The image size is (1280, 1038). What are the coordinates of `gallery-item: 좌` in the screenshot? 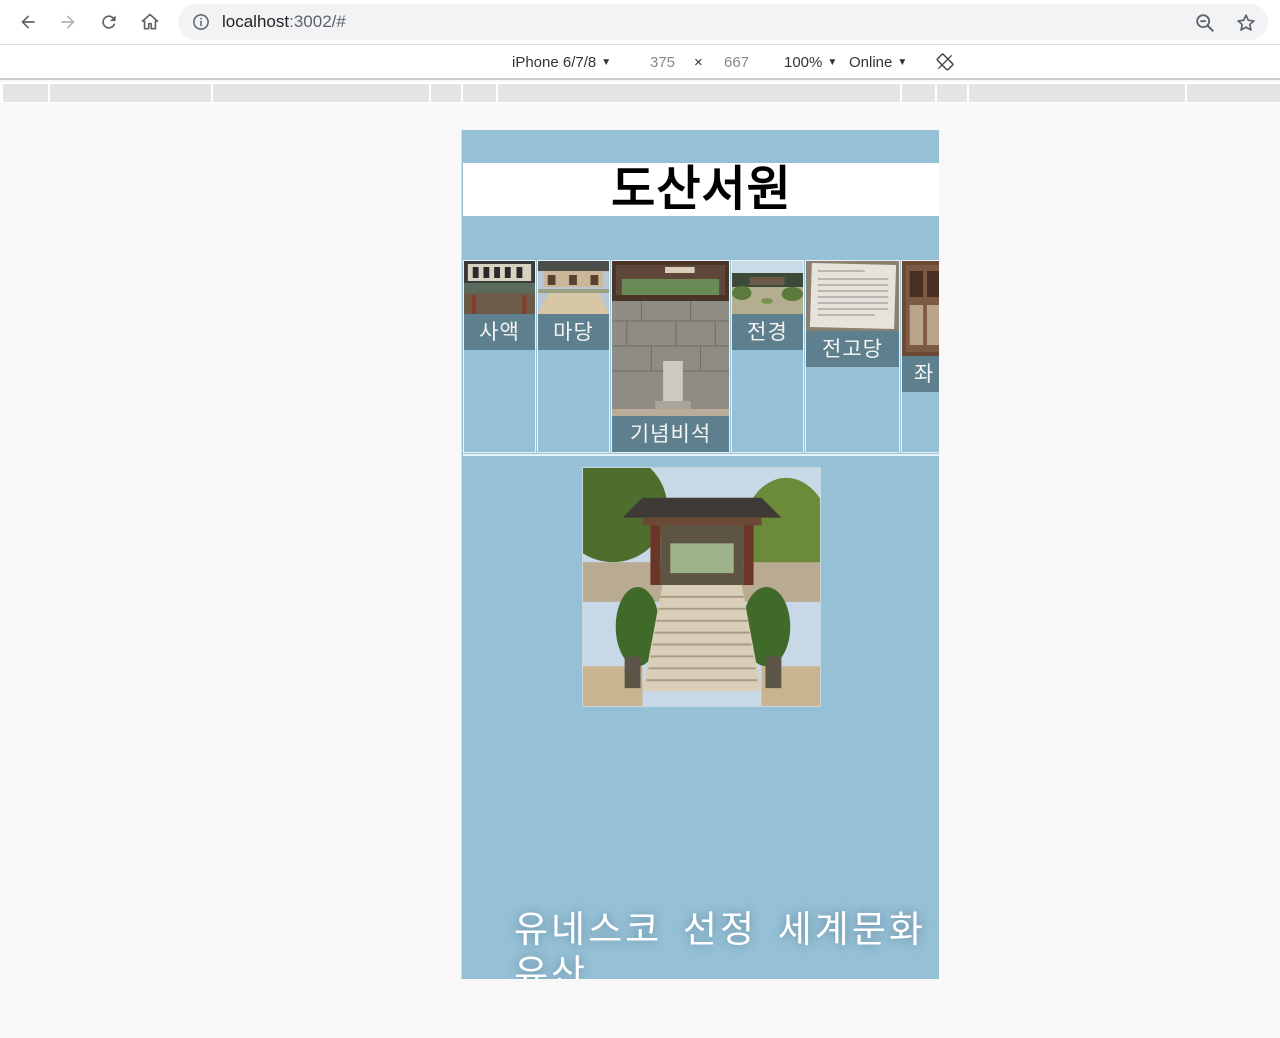 It's located at (920, 356).